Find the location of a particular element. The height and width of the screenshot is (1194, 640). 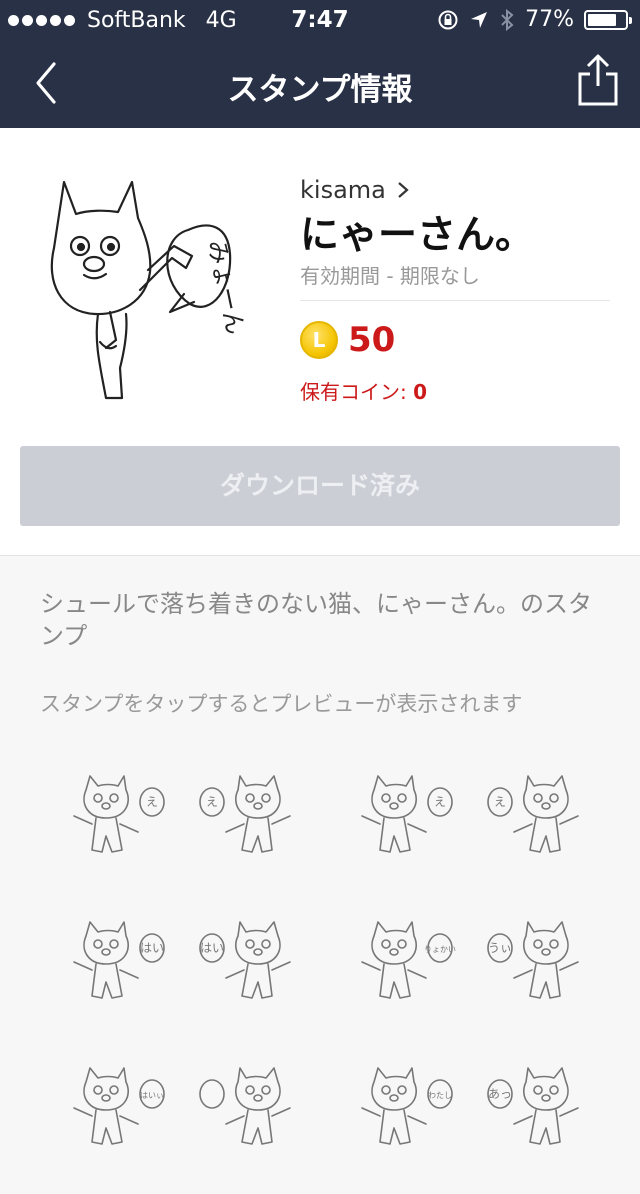

sticker-thumbnail is located at coordinates (254, 1120).